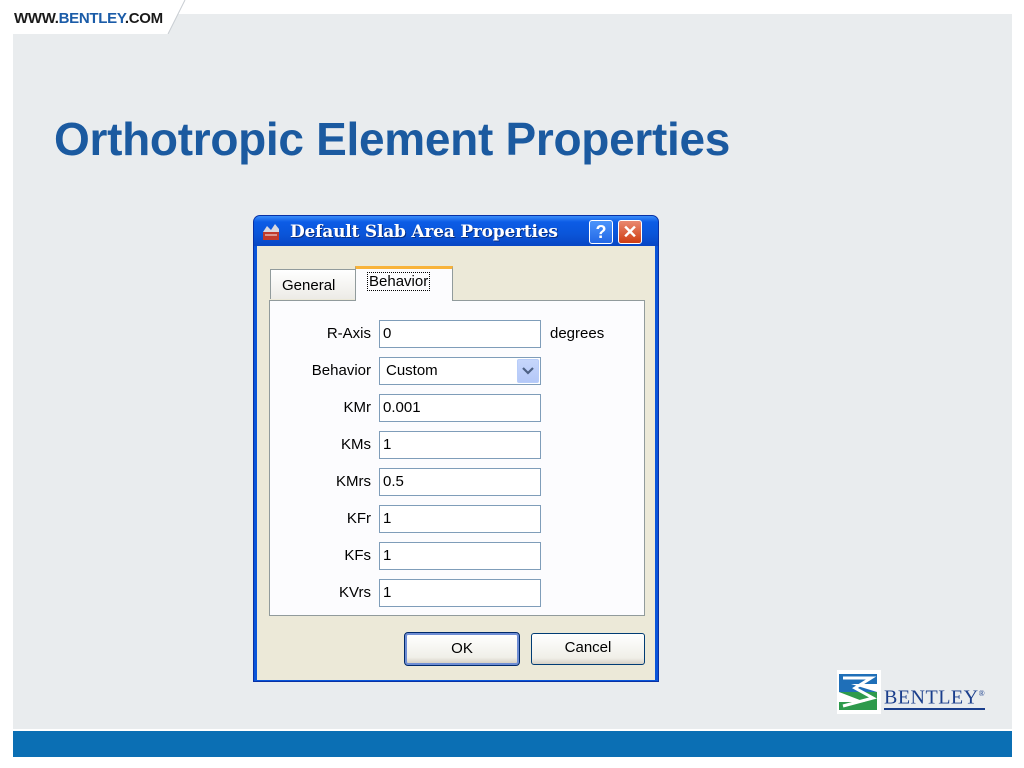  Describe the element at coordinates (341, 370) in the screenshot. I see `behavior-label: Behavior` at that location.